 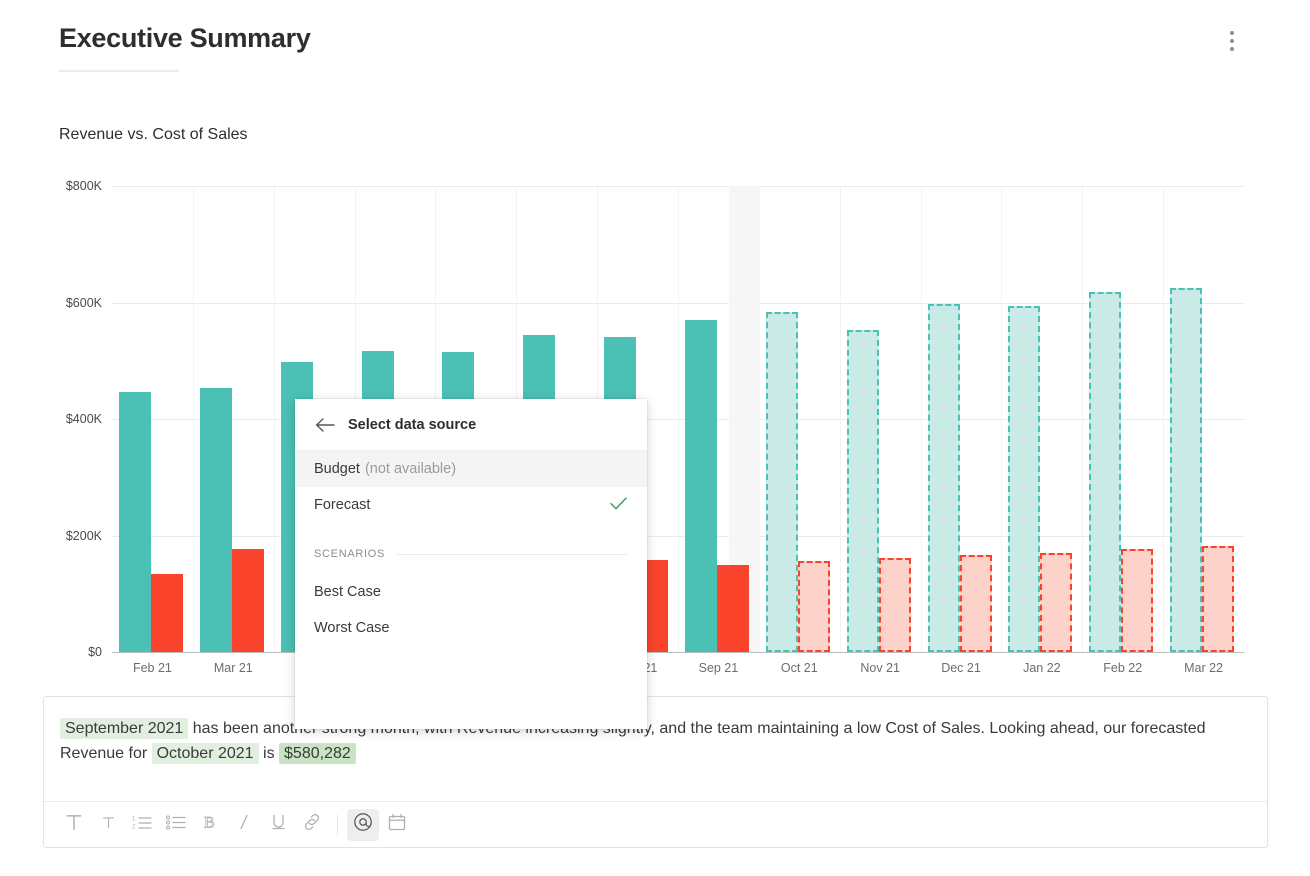 I want to click on mention-button, so click(x=363, y=824).